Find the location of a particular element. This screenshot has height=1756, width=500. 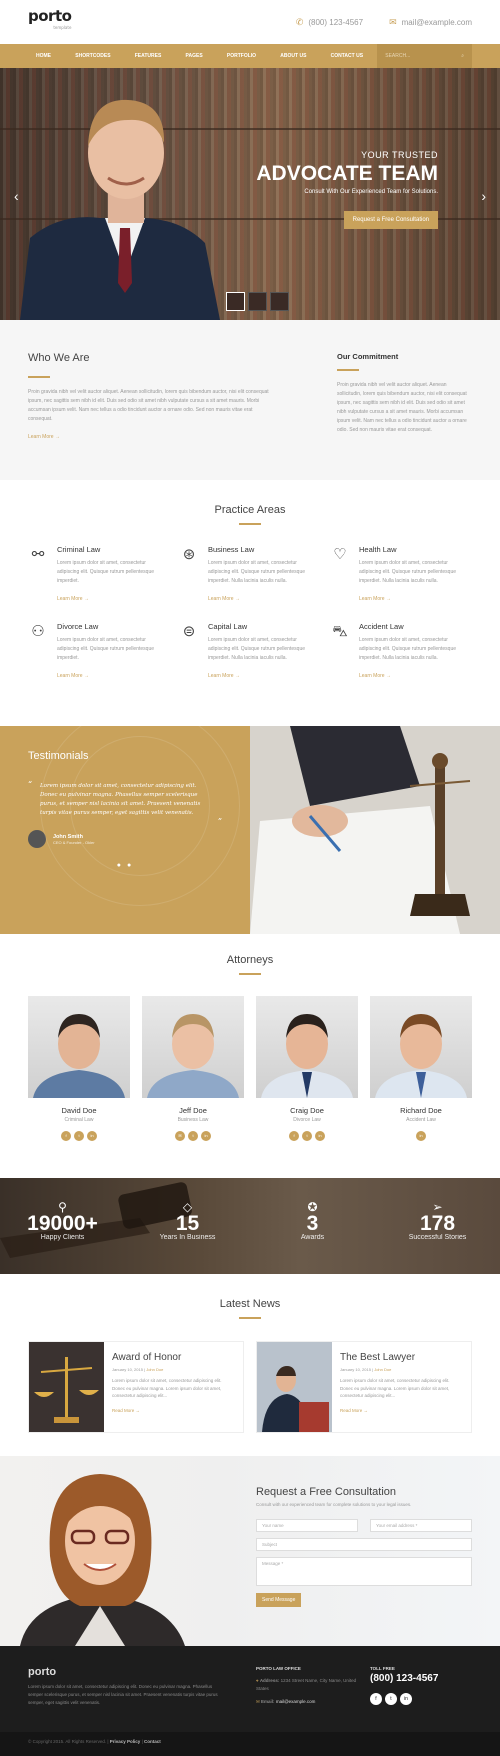

search-icon: ⌕ is located at coordinates (462, 56).